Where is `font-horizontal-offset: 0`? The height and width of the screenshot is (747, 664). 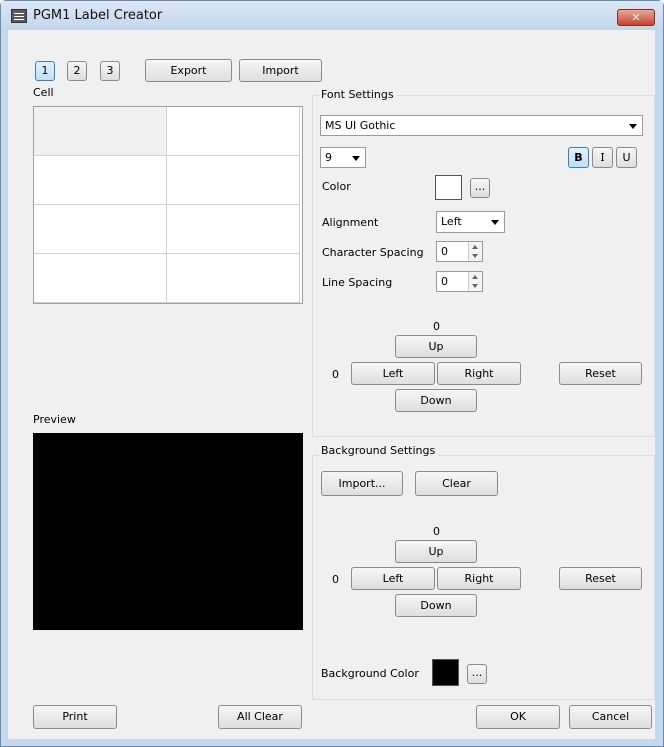 font-horizontal-offset: 0 is located at coordinates (335, 374).